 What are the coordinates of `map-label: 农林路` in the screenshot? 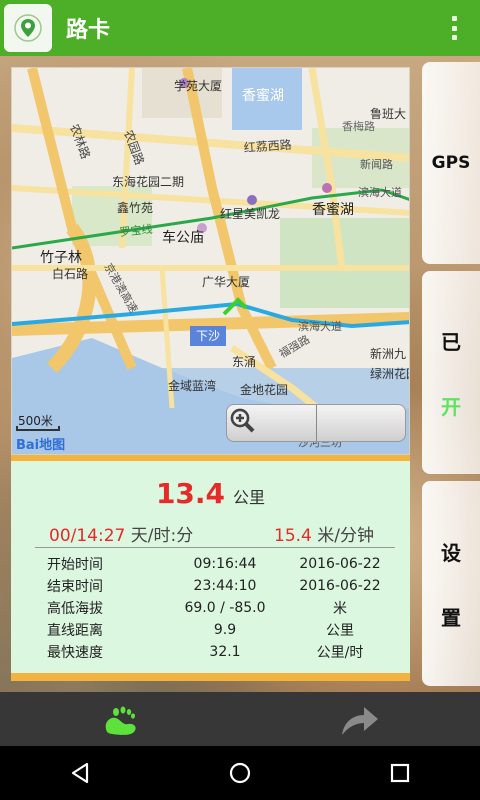 It's located at (80, 141).